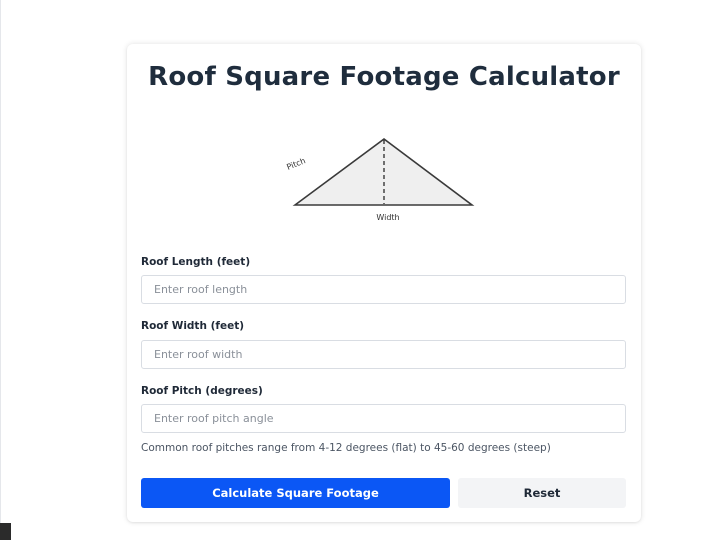 This screenshot has width=720, height=540. I want to click on reset-button: Reset, so click(542, 493).